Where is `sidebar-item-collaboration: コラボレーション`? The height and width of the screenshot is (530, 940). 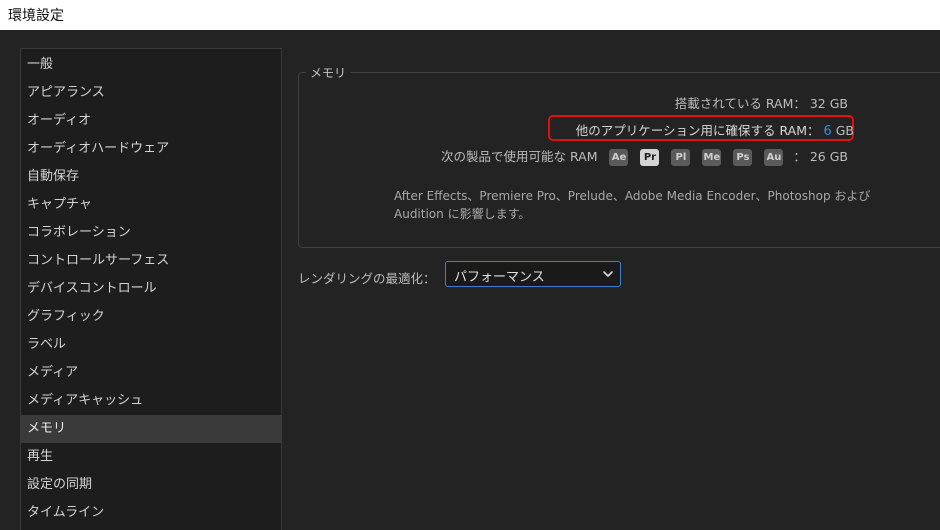
sidebar-item-collaboration: コラボレーション is located at coordinates (151, 233).